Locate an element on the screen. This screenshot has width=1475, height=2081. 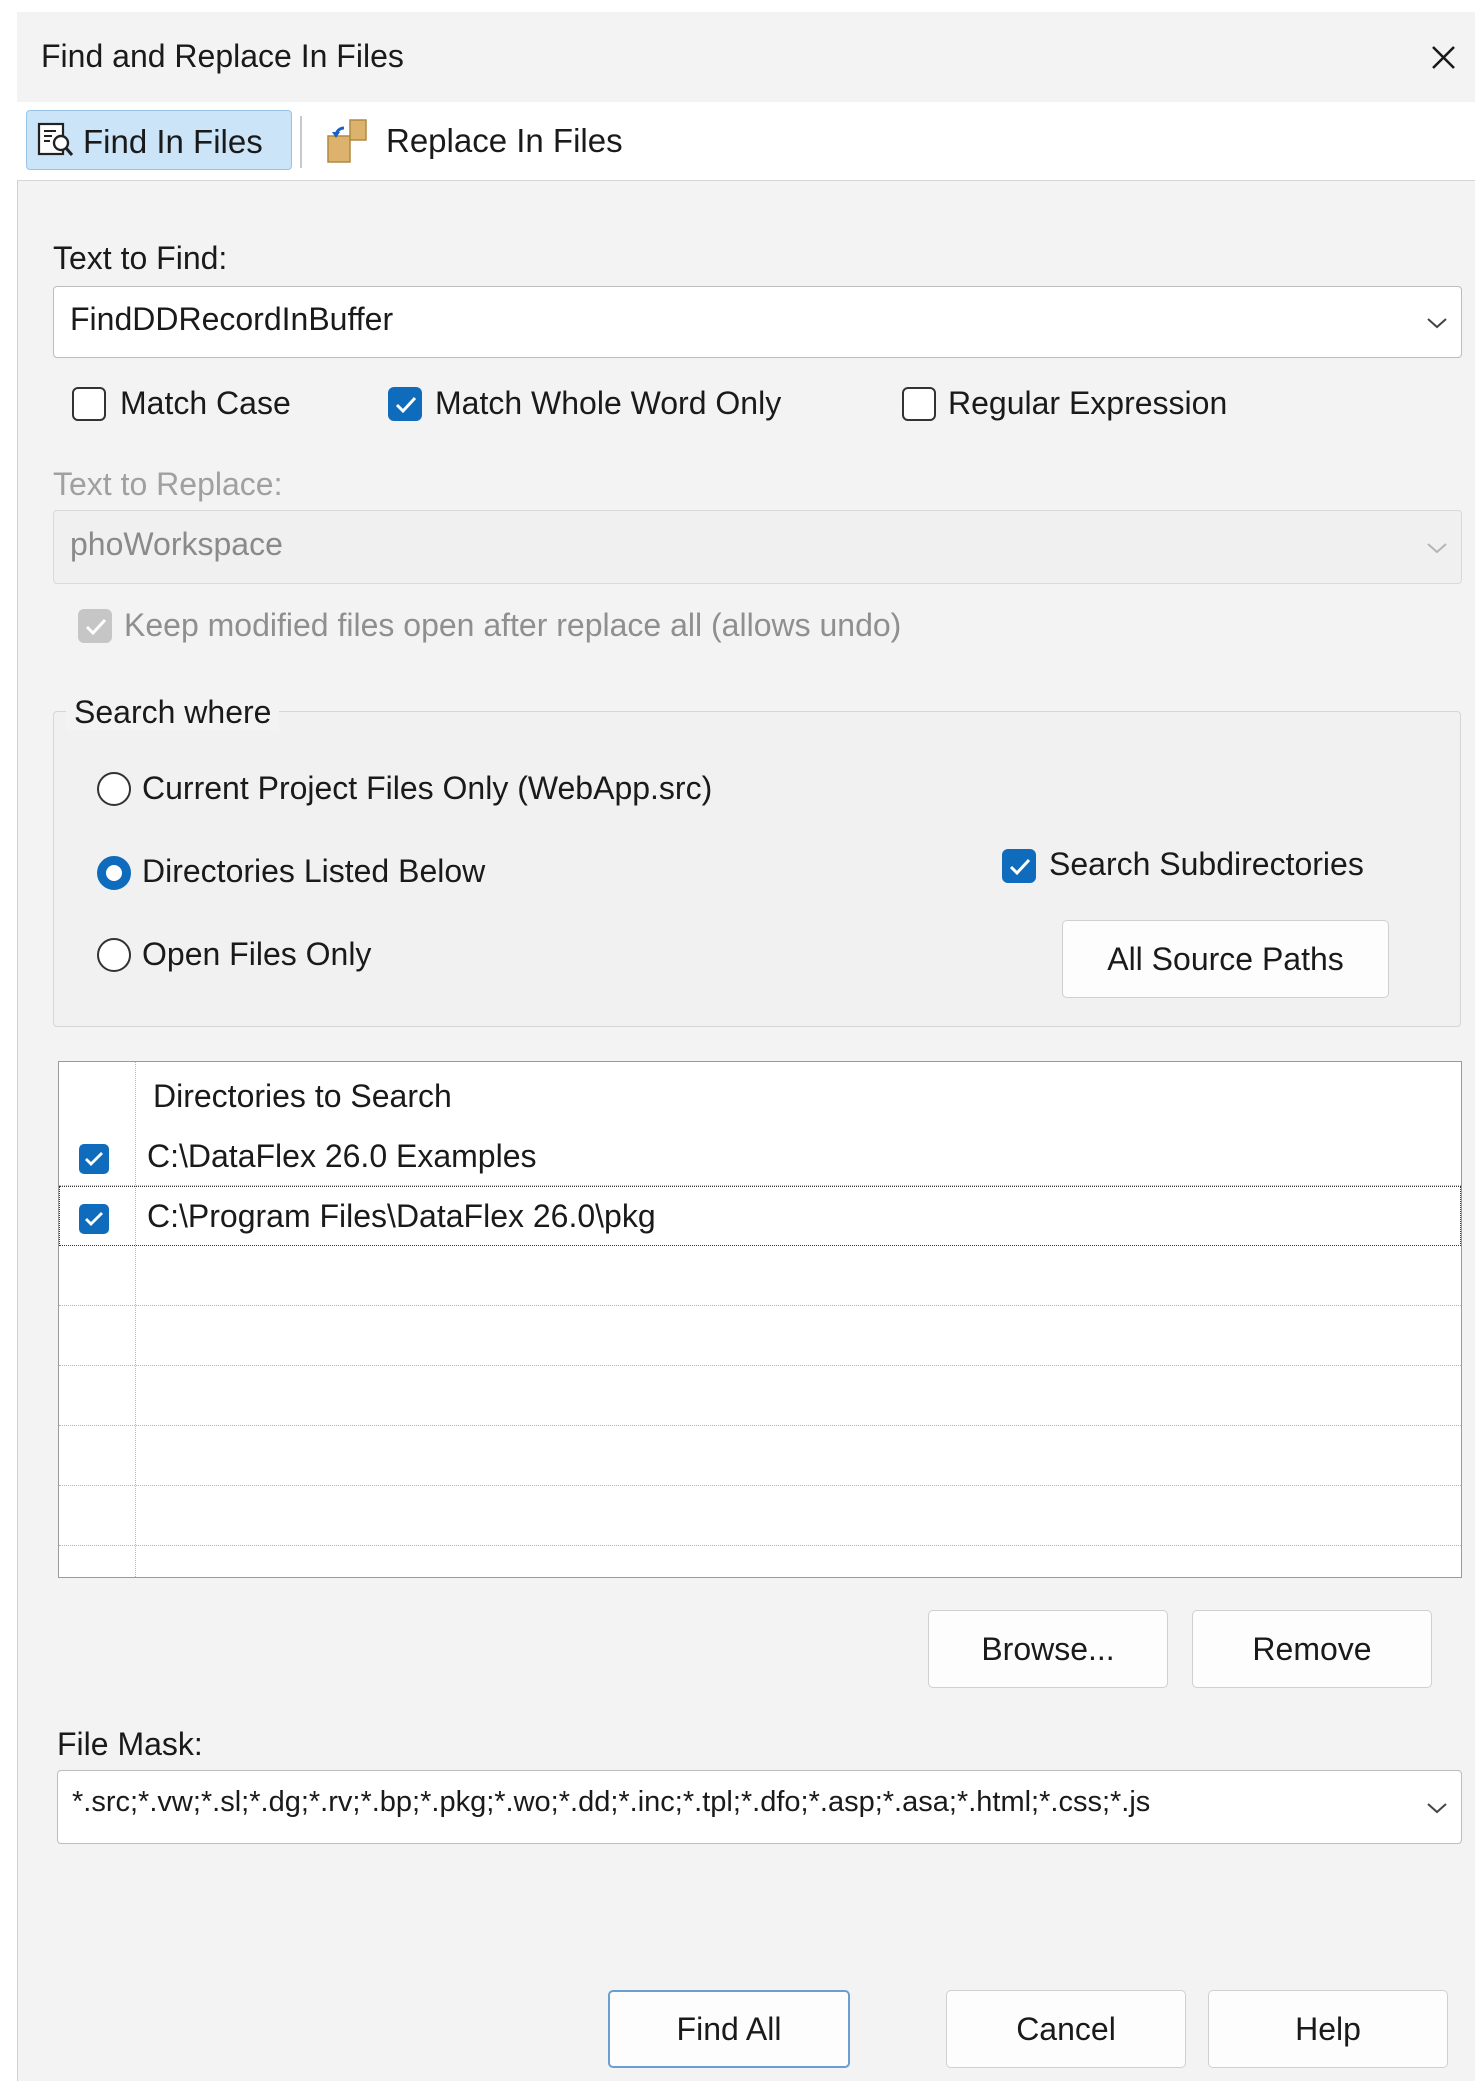
open-files-label: Open Files Only is located at coordinates (257, 954).